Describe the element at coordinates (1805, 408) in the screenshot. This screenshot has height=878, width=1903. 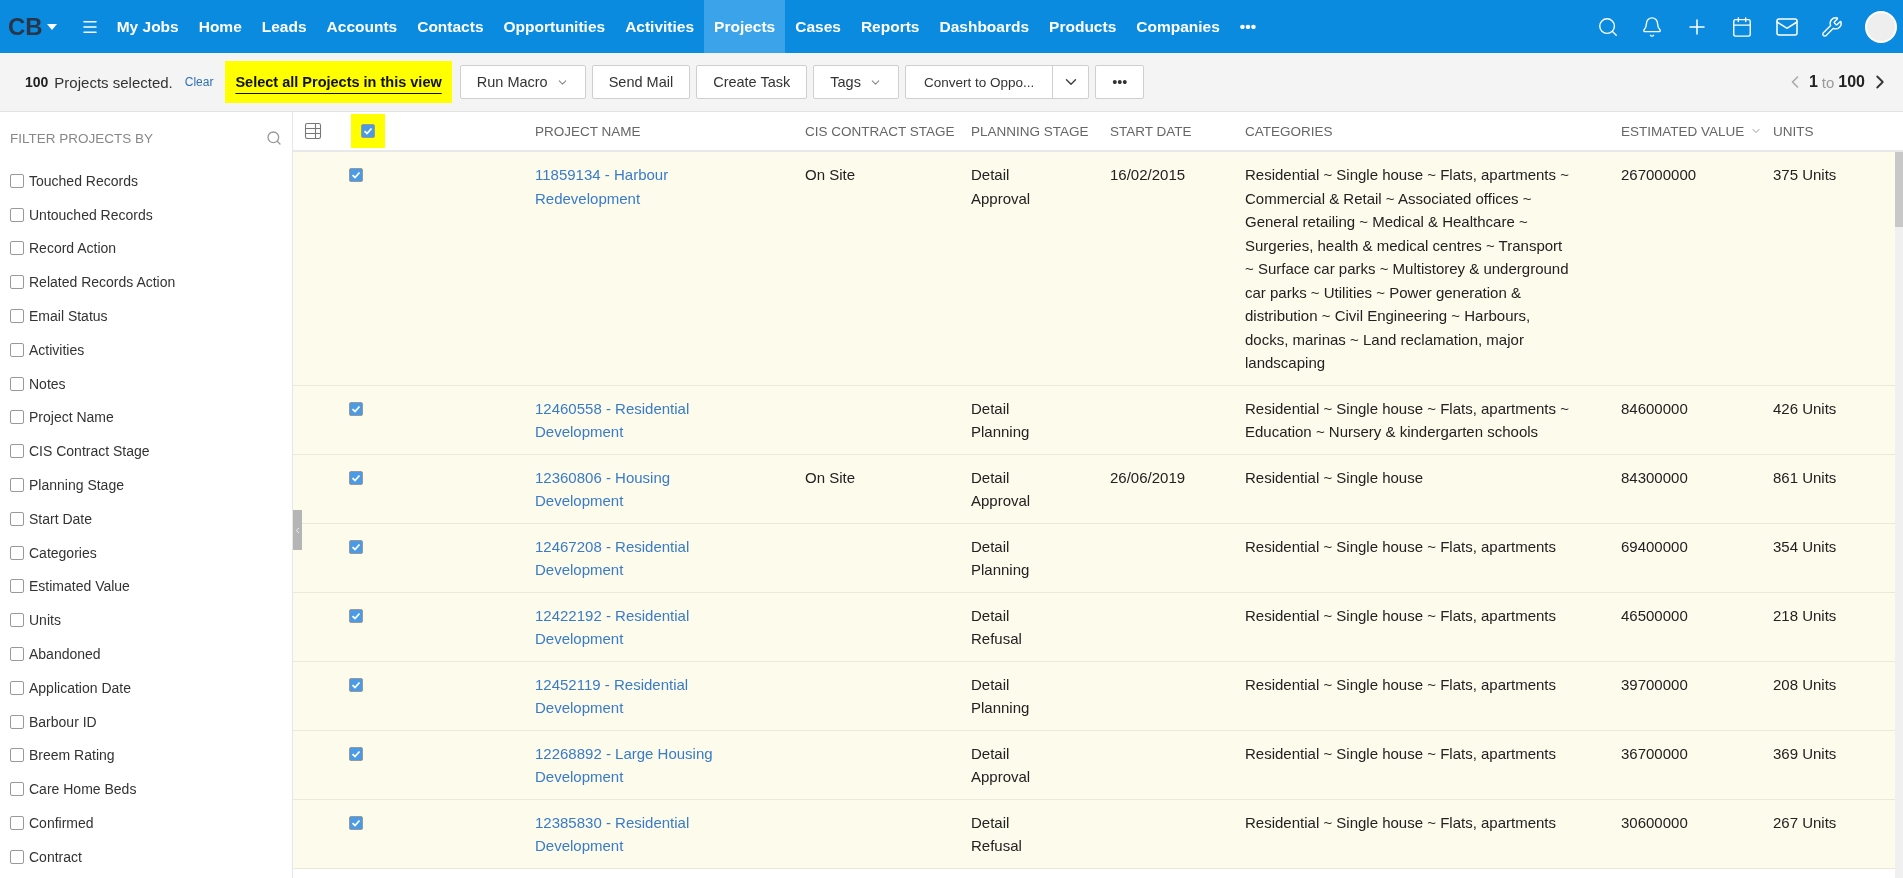
I see `table-cell-text: 426 Units` at that location.